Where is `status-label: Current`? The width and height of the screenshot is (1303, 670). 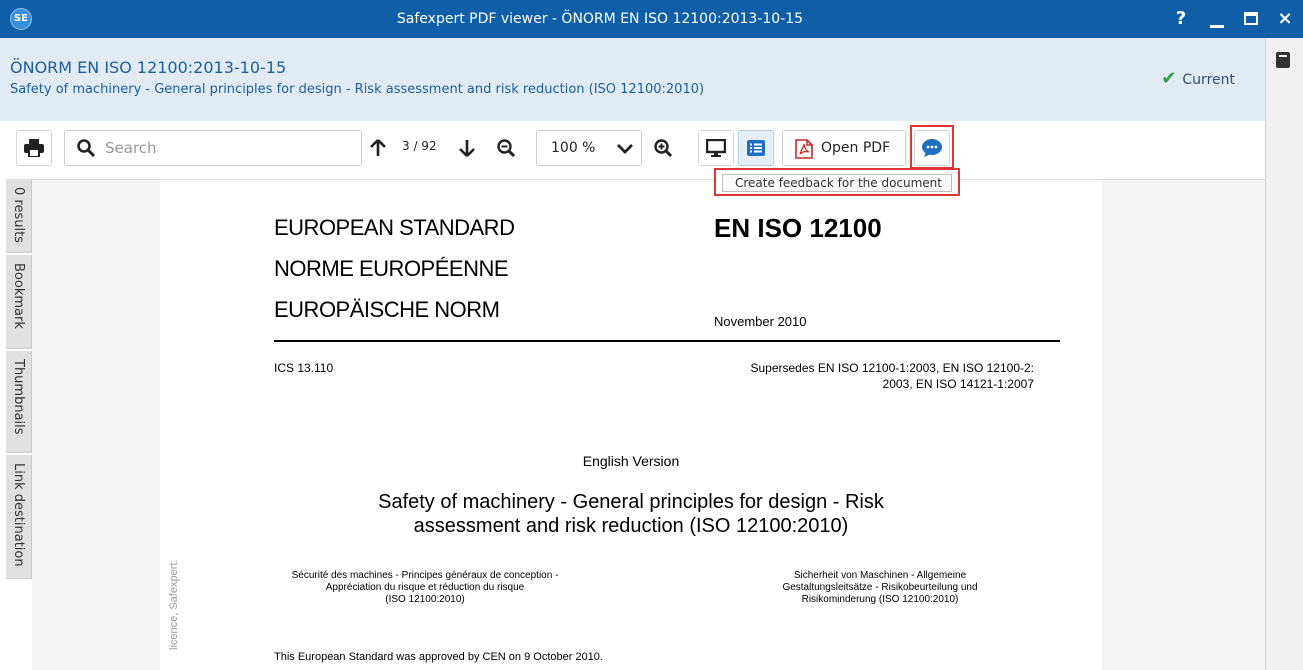
status-label: Current is located at coordinates (1208, 80).